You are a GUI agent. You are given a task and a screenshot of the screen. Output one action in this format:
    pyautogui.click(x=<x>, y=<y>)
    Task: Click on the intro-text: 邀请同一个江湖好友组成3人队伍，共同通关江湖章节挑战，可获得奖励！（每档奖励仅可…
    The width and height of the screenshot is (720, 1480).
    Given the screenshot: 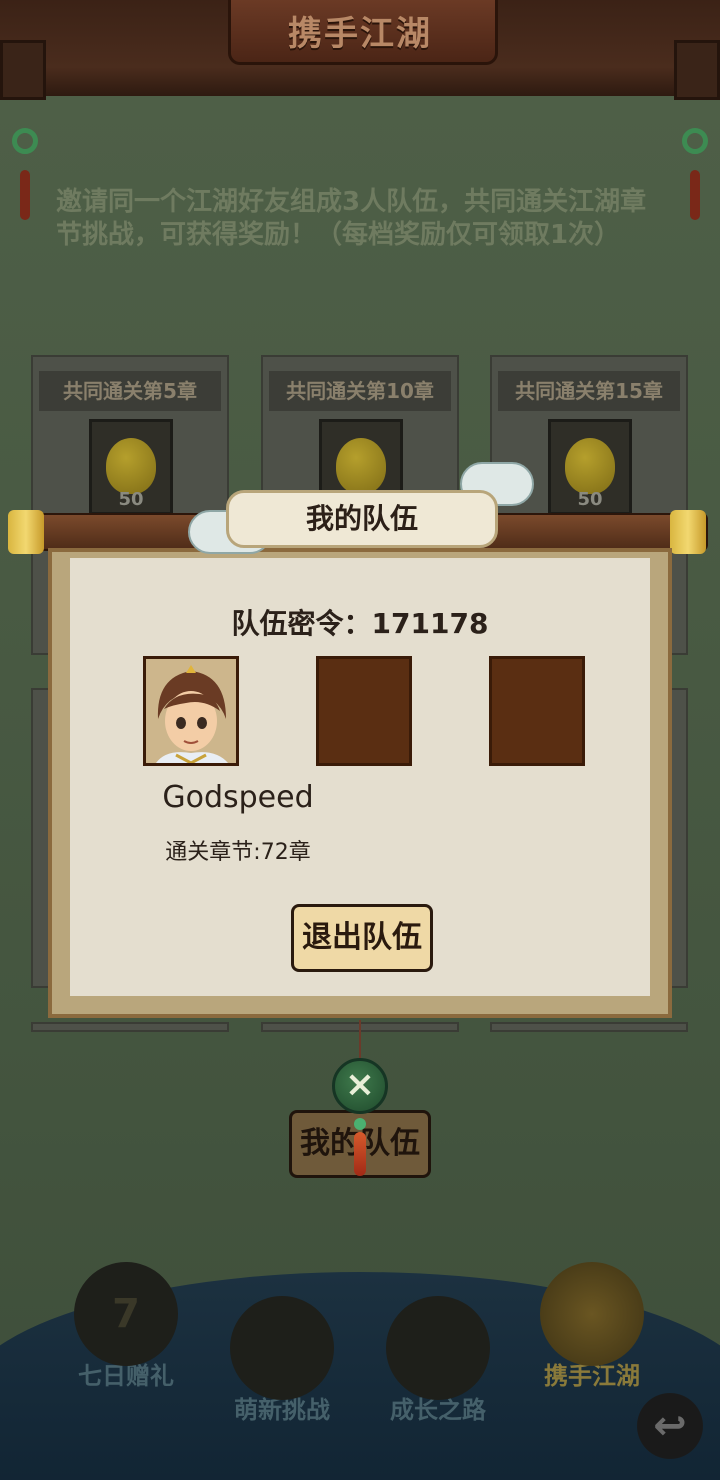 What is the action you would take?
    pyautogui.click(x=351, y=218)
    